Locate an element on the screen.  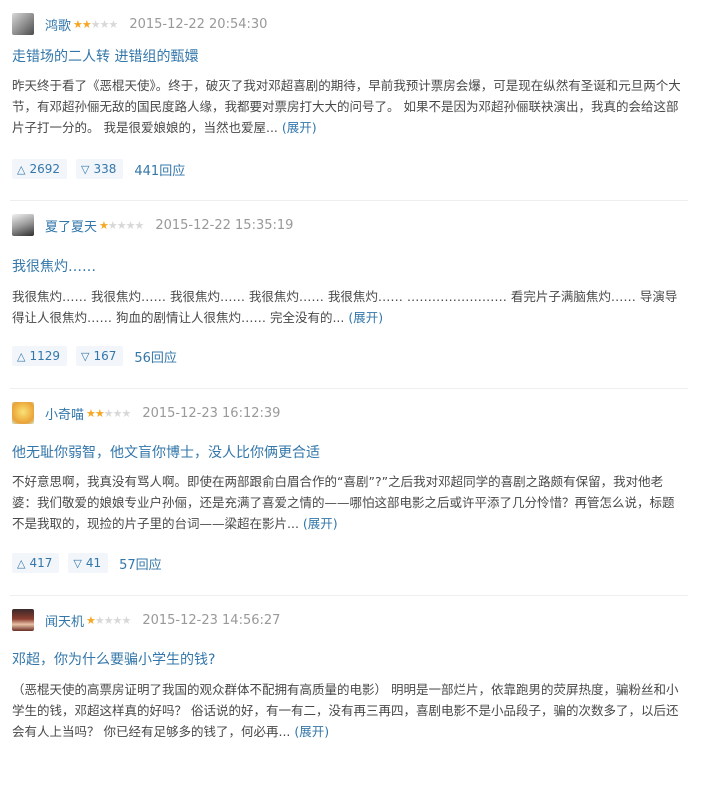
reply-link: 57回应 is located at coordinates (140, 563).